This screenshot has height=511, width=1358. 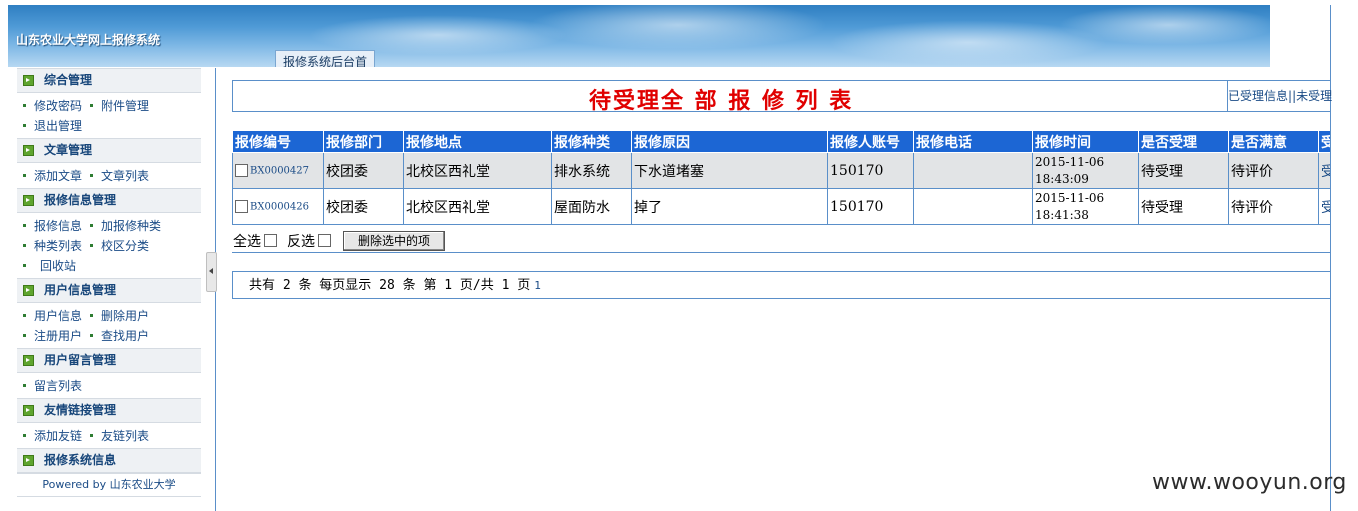 I want to click on cell-type: 排水系统, so click(x=591, y=170).